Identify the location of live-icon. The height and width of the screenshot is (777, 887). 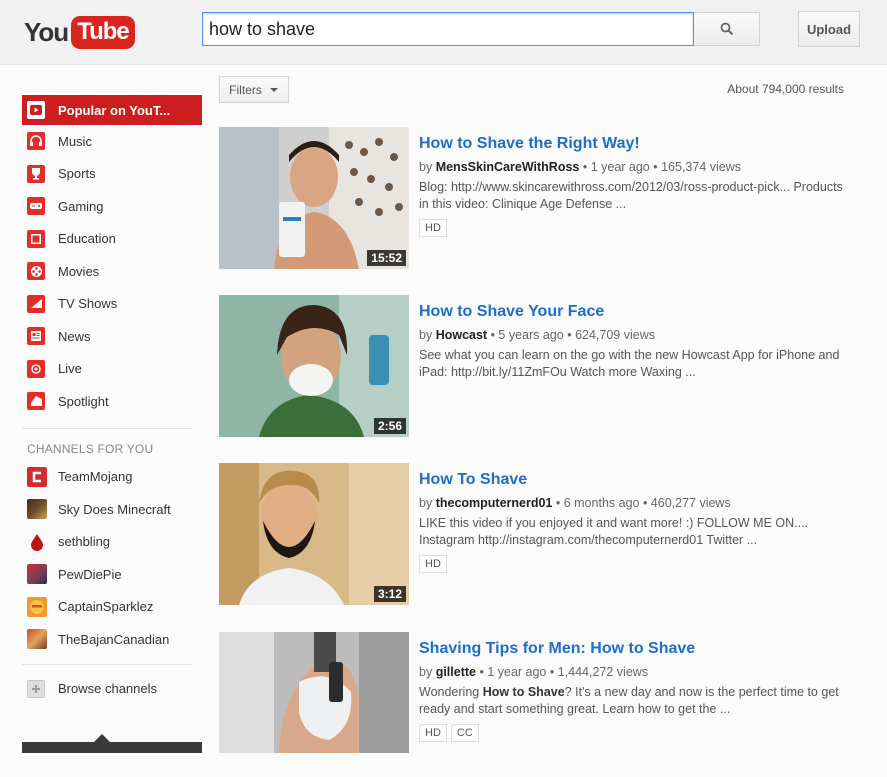
(36, 368).